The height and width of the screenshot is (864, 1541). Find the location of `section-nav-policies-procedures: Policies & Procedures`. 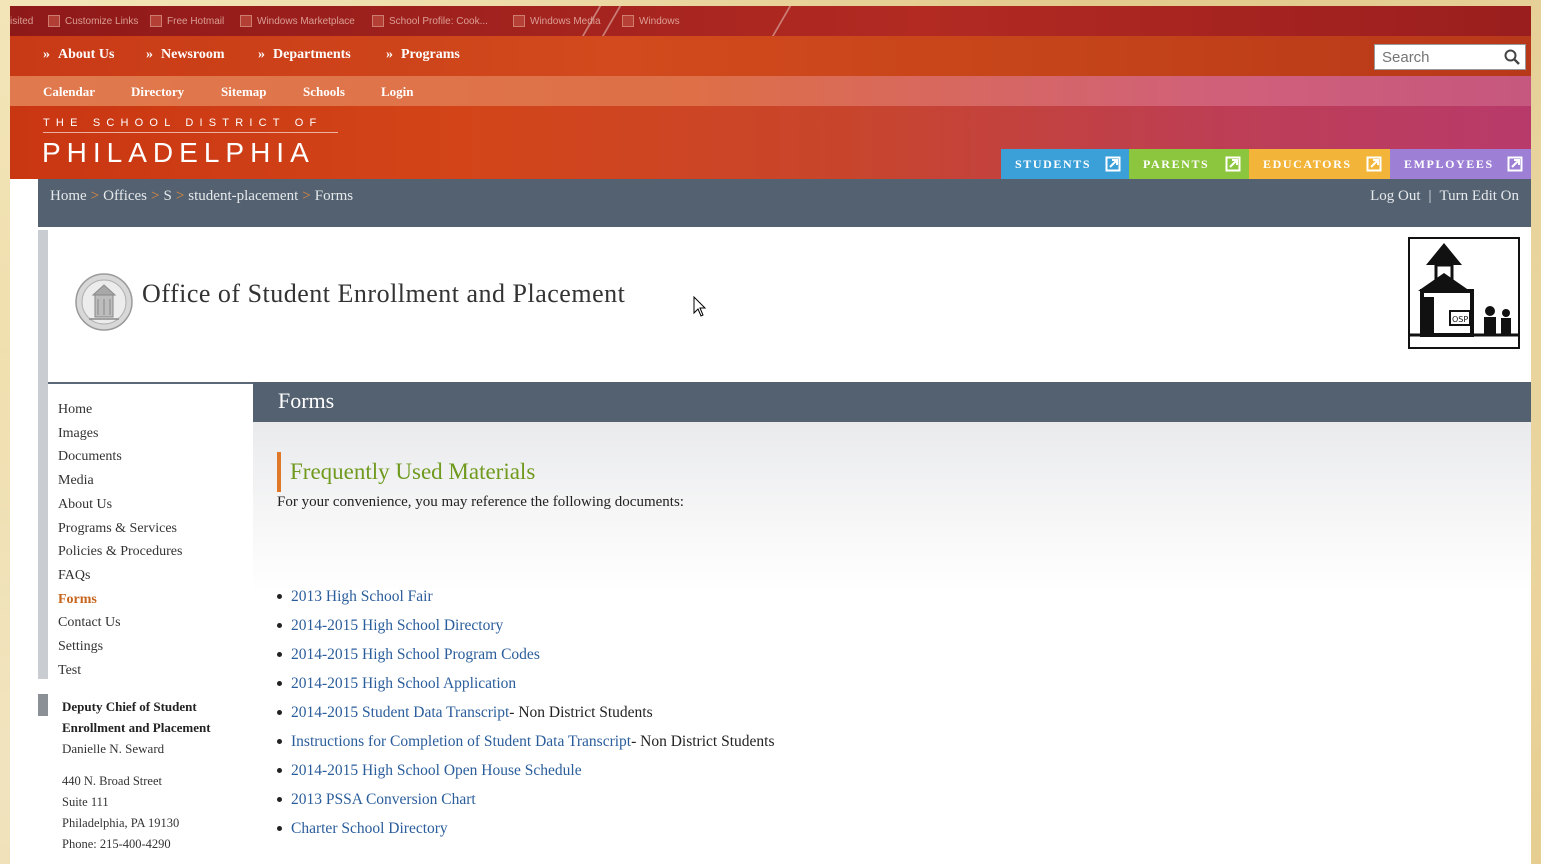

section-nav-policies-procedures: Policies & Procedures is located at coordinates (120, 552).